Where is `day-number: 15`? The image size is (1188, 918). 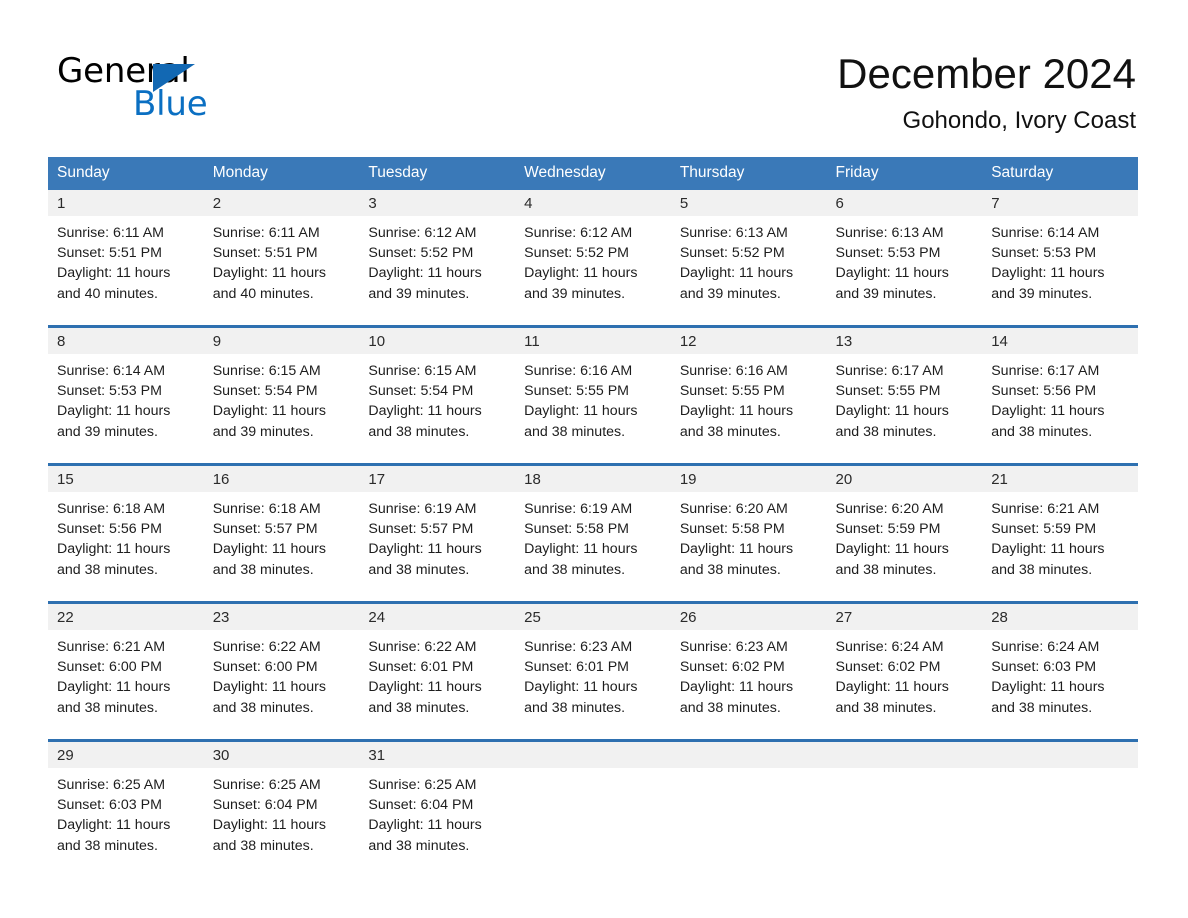 day-number: 15 is located at coordinates (126, 479).